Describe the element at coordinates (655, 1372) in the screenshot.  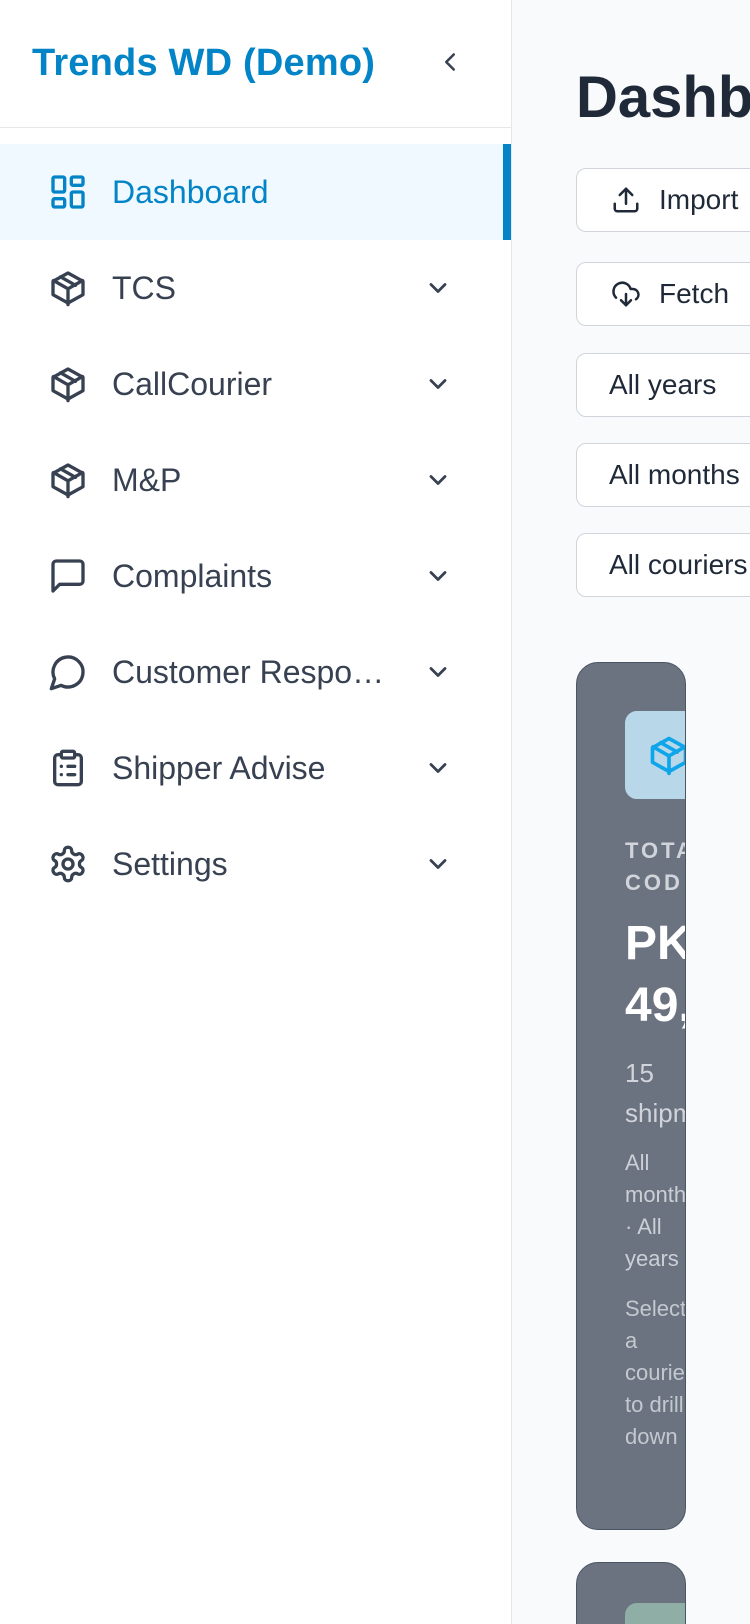
I see `card-hint: Select a courier to drill down` at that location.